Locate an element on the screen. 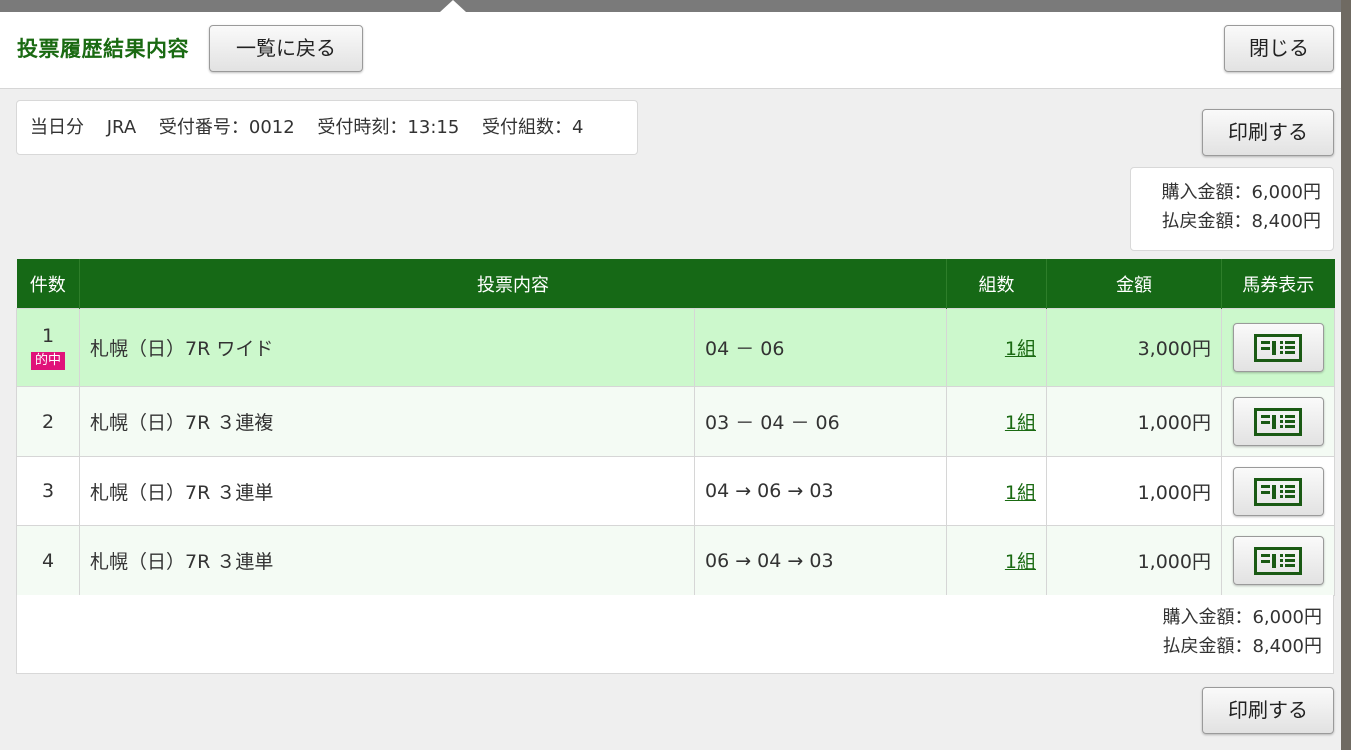  selection: 03 － 04 － 06 is located at coordinates (820, 421).